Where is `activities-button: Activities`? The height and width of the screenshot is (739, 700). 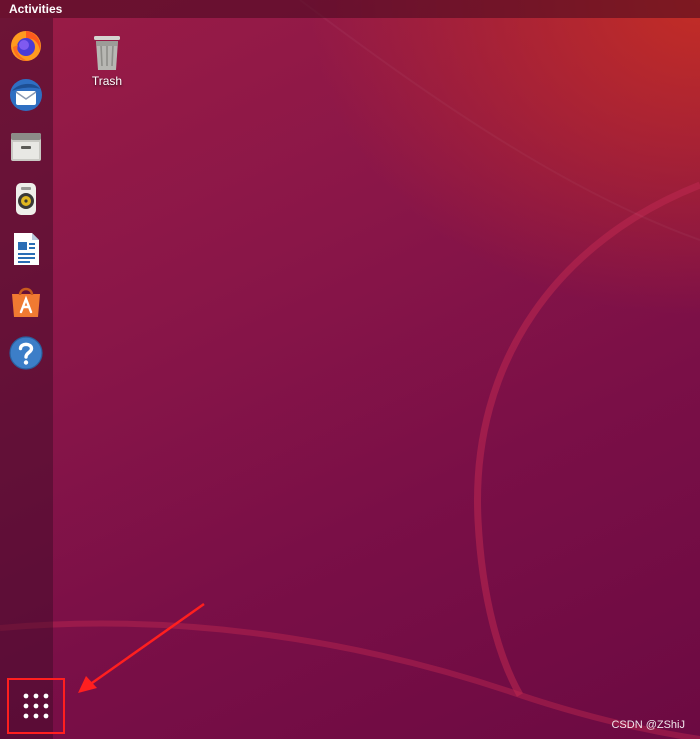 activities-button: Activities is located at coordinates (35, 9).